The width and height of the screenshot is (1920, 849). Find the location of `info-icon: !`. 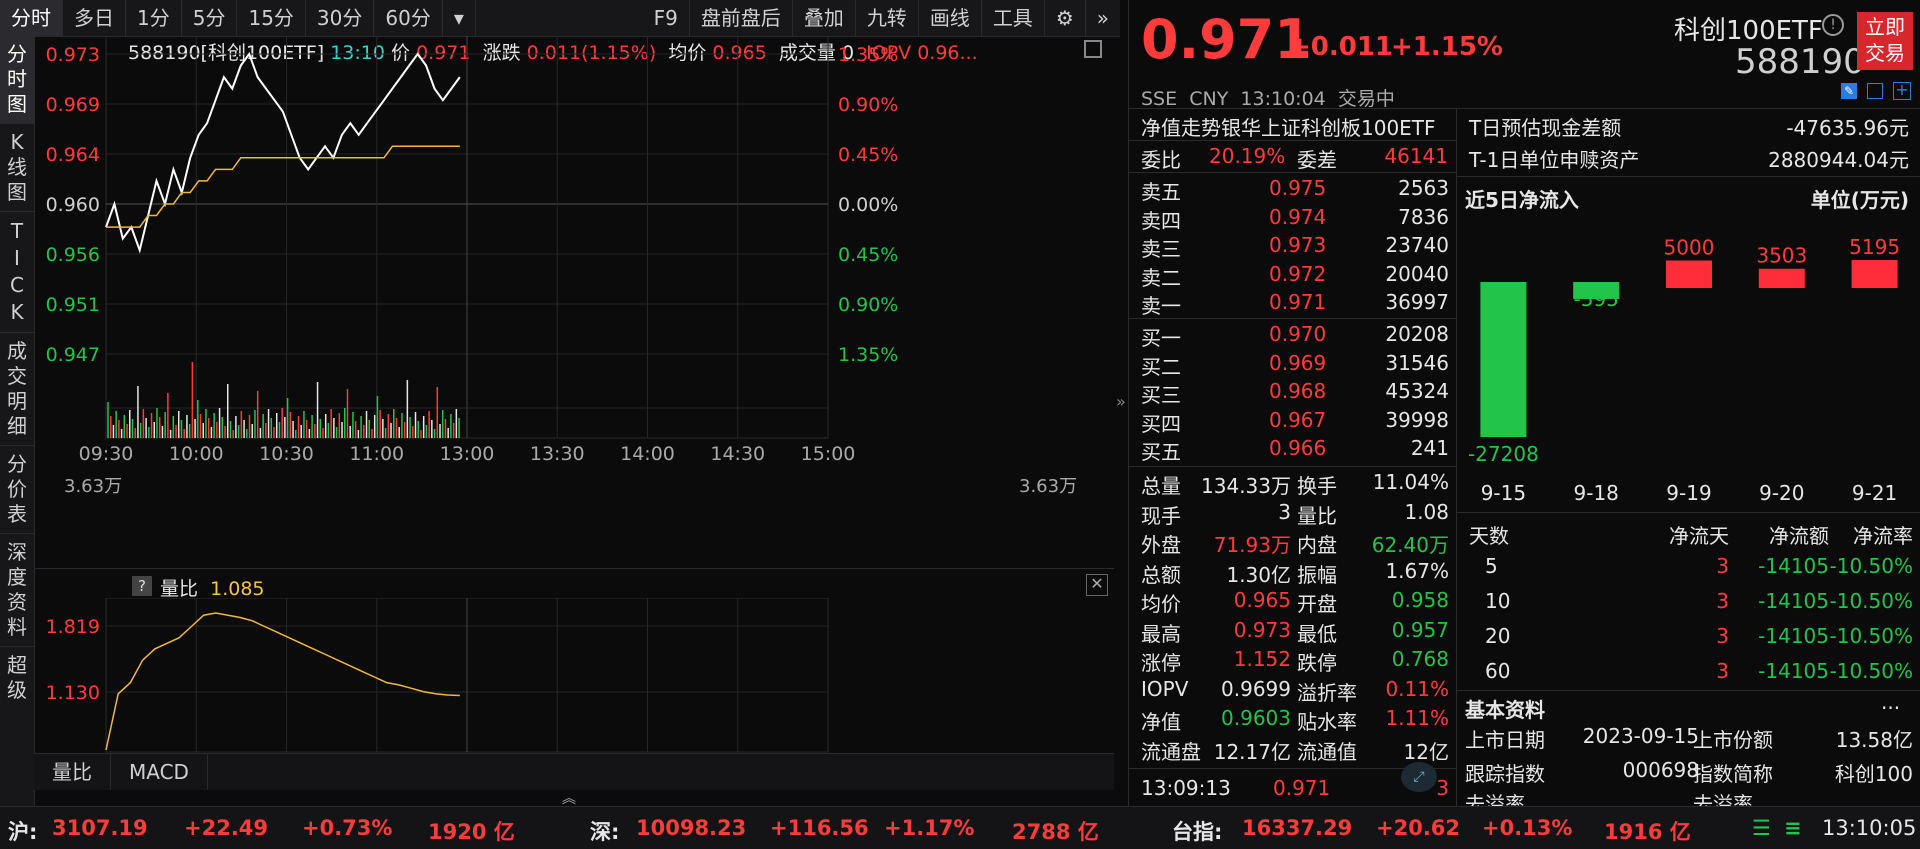

info-icon: ! is located at coordinates (1833, 25).